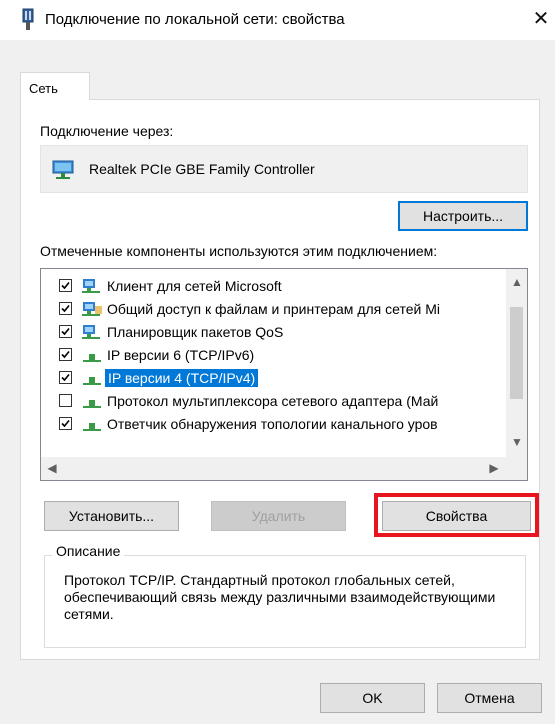  I want to click on scroll-right-icon: ▶, so click(494, 468).